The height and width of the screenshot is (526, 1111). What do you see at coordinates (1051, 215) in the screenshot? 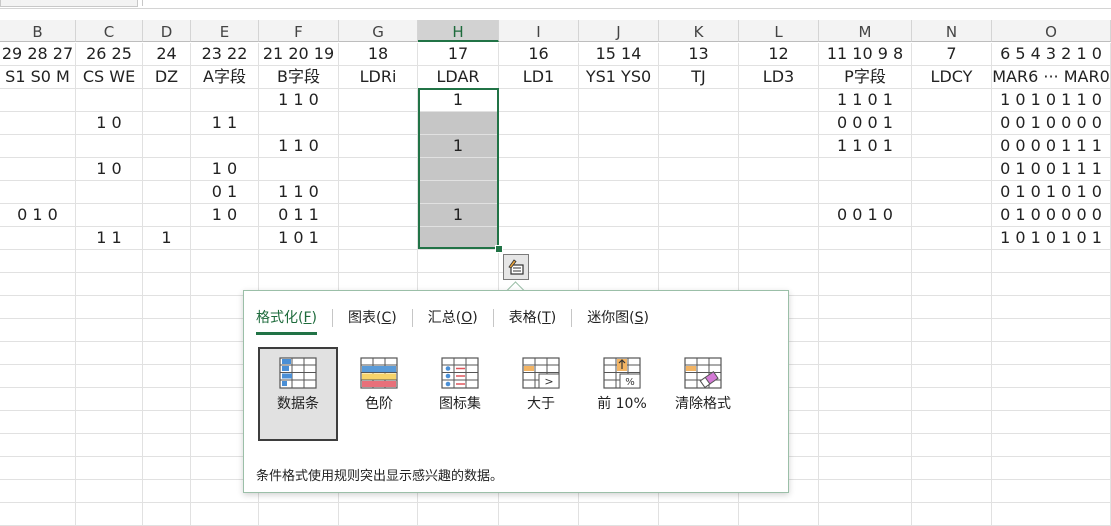
I see `table-cell: 0 1 0 0 0 0 0` at bounding box center [1051, 215].